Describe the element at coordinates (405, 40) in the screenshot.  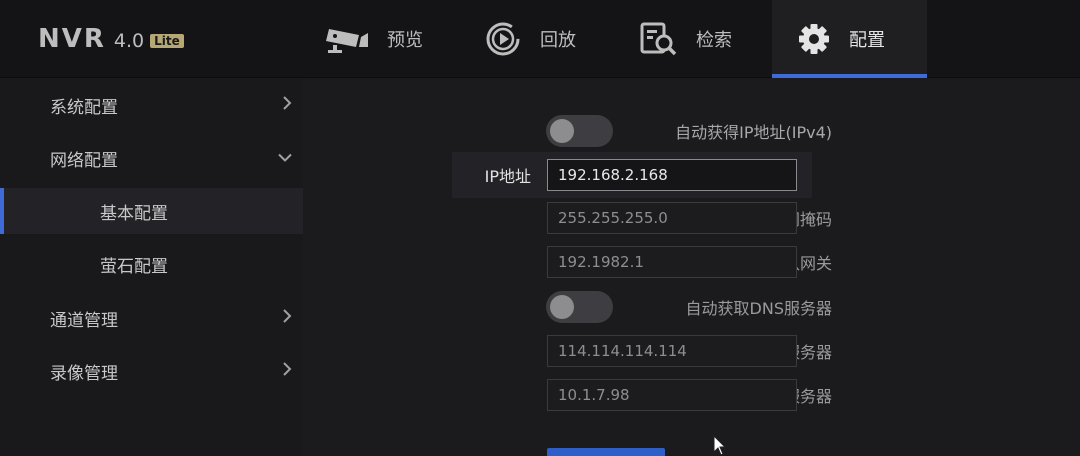
I see `tab-preview-label: 预览` at that location.